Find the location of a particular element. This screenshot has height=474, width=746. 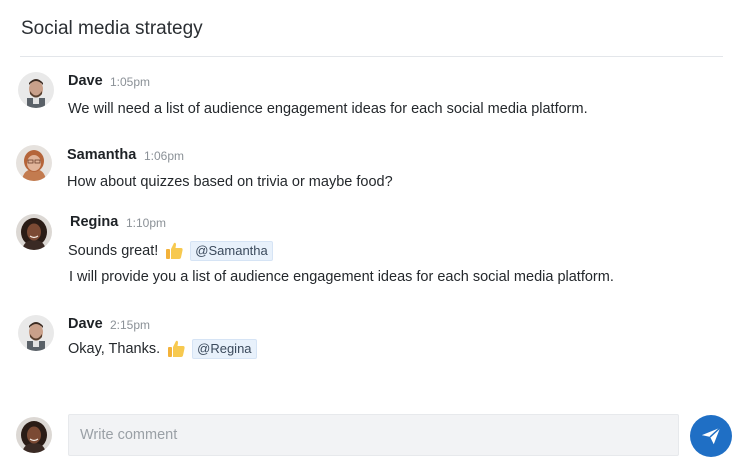

timestamp: 1:05pm is located at coordinates (130, 82).